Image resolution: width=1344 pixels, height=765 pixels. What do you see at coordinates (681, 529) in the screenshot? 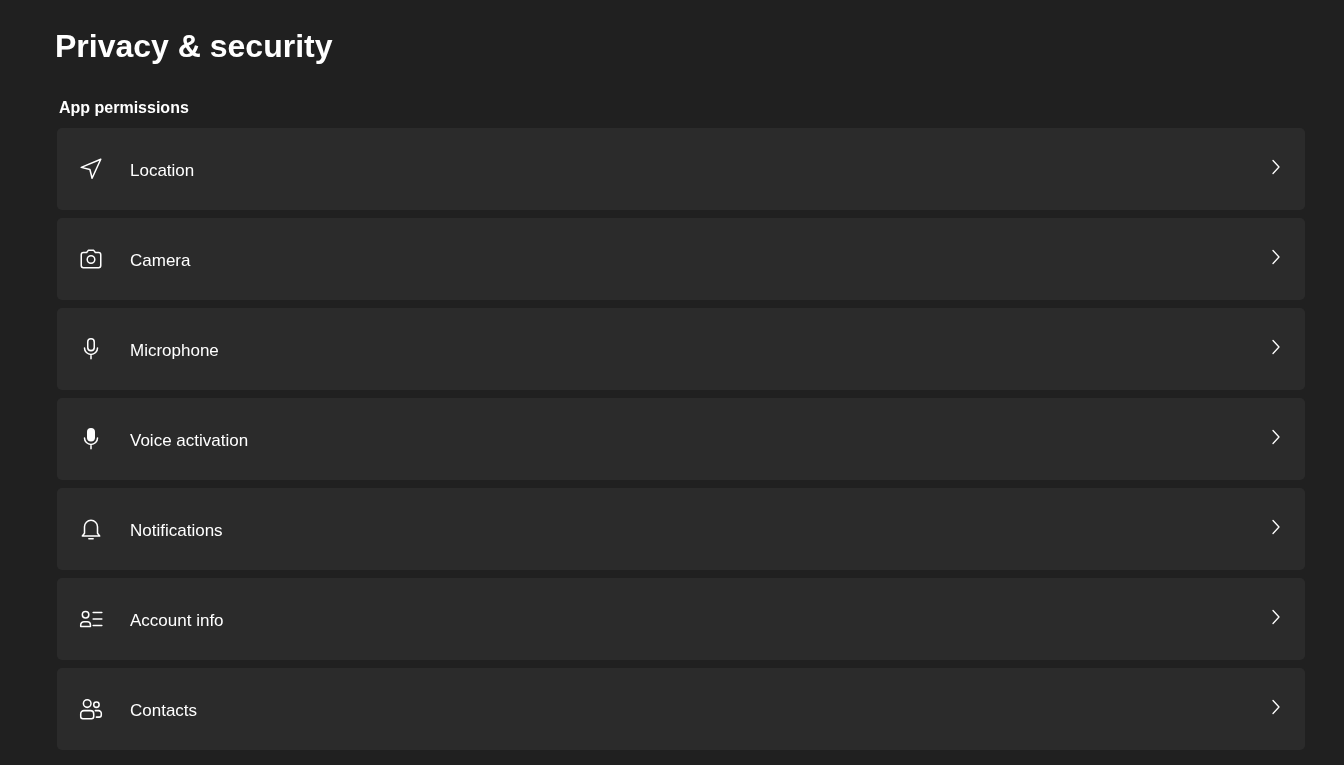
I see `settings-card: Notifications` at bounding box center [681, 529].